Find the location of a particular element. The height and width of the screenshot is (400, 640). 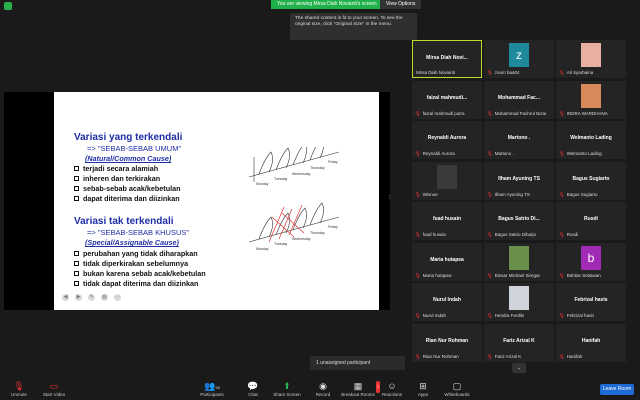

participant-label: 🎙 Ilham Ayuning TS is located at coordinates (508, 195).